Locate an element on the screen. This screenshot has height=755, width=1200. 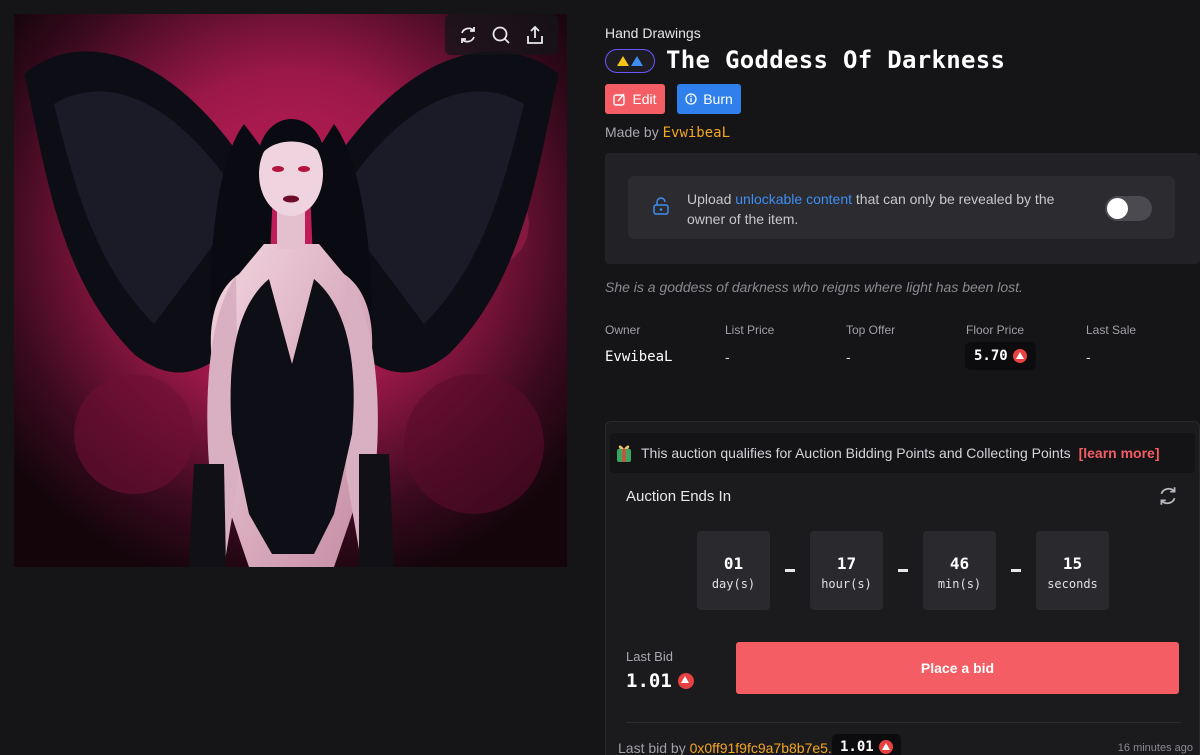
floor-price-label: Floor Price is located at coordinates (995, 330).